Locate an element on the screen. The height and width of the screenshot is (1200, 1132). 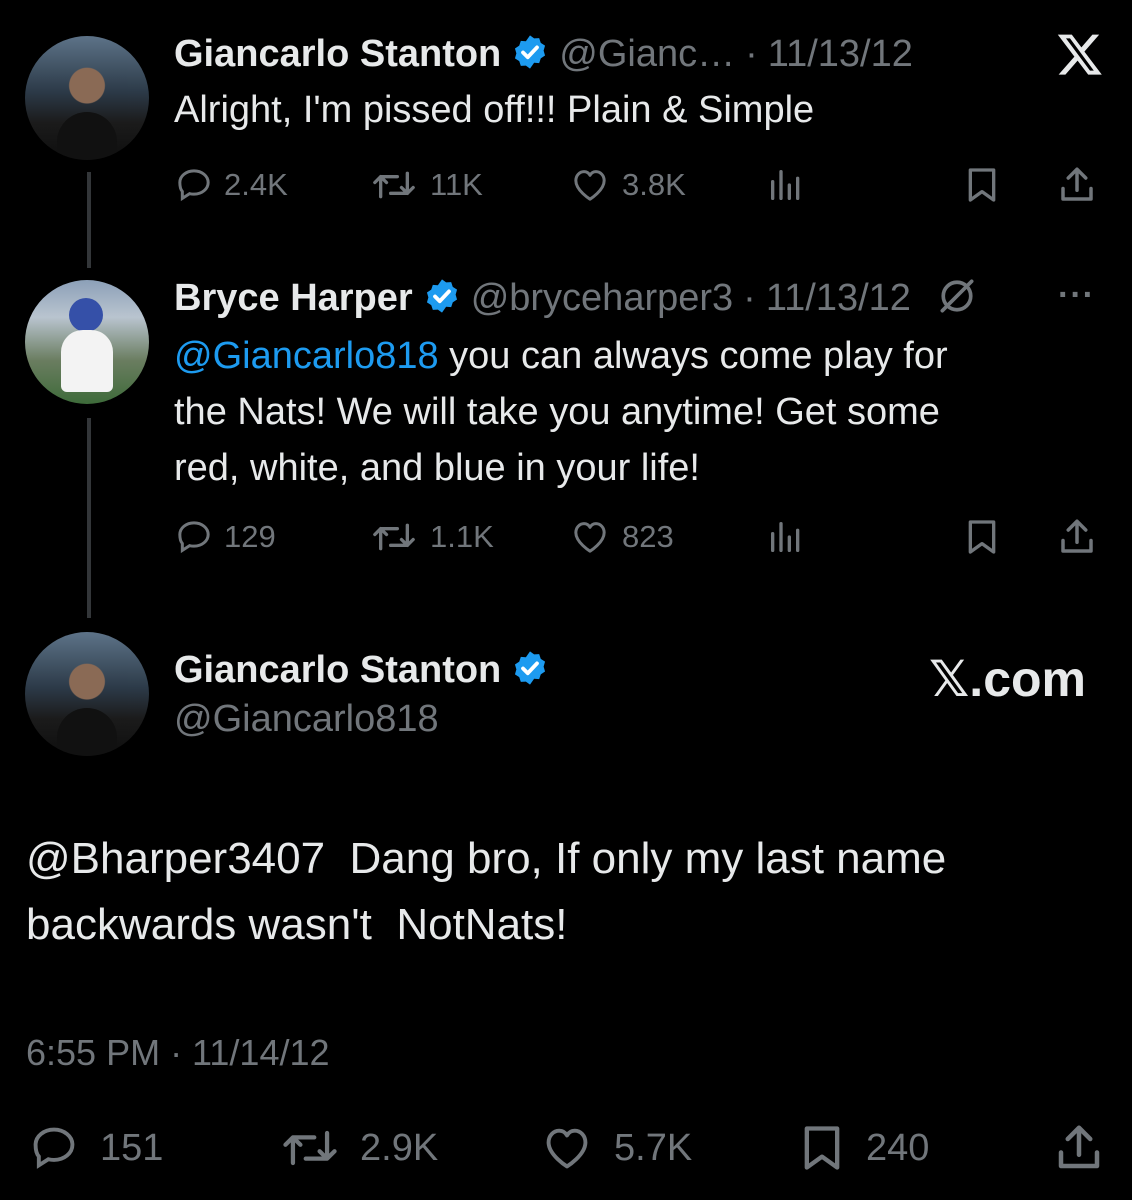
site-label: 𝕏.com is located at coordinates (1007, 679).